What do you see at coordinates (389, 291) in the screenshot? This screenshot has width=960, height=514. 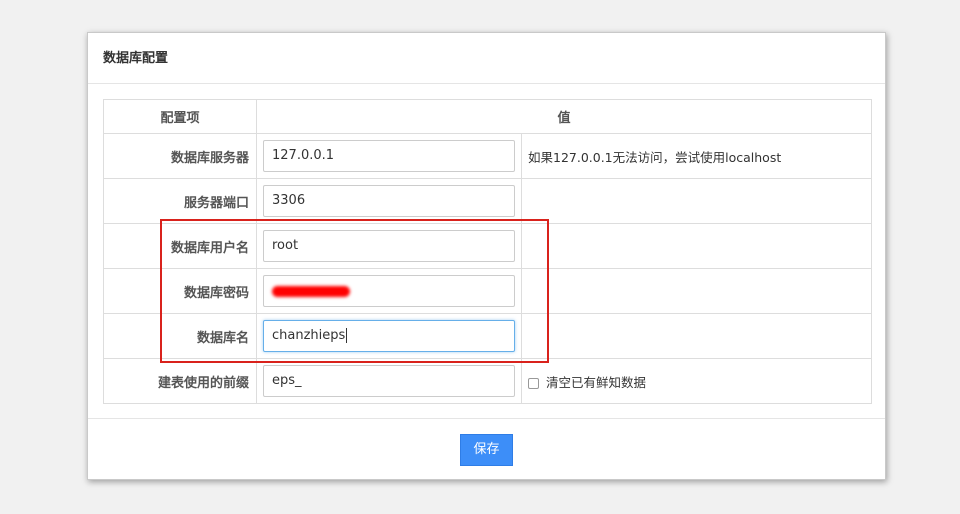 I see `db-password-input` at bounding box center [389, 291].